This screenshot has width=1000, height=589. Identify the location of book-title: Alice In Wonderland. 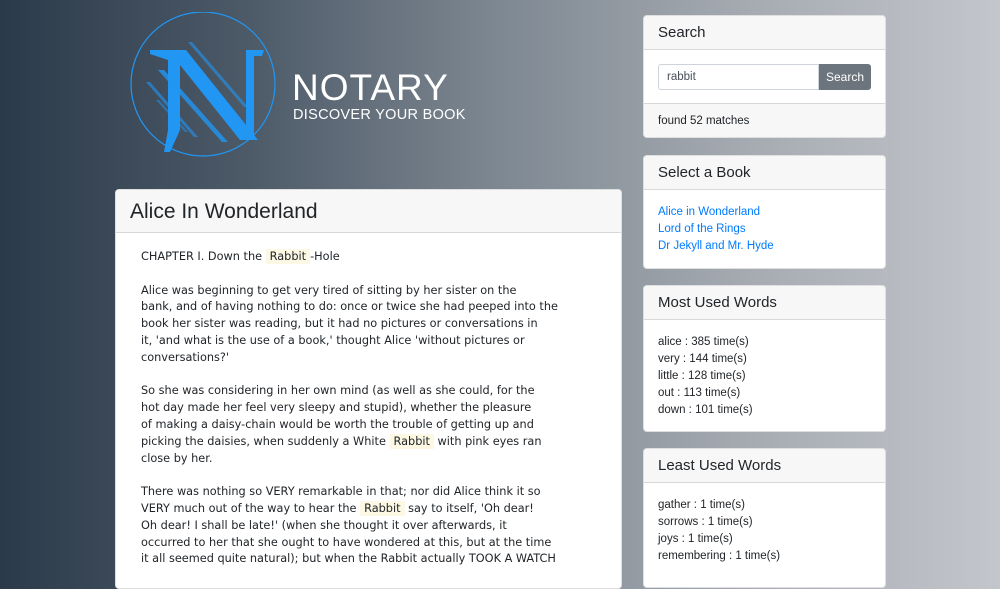
(368, 211).